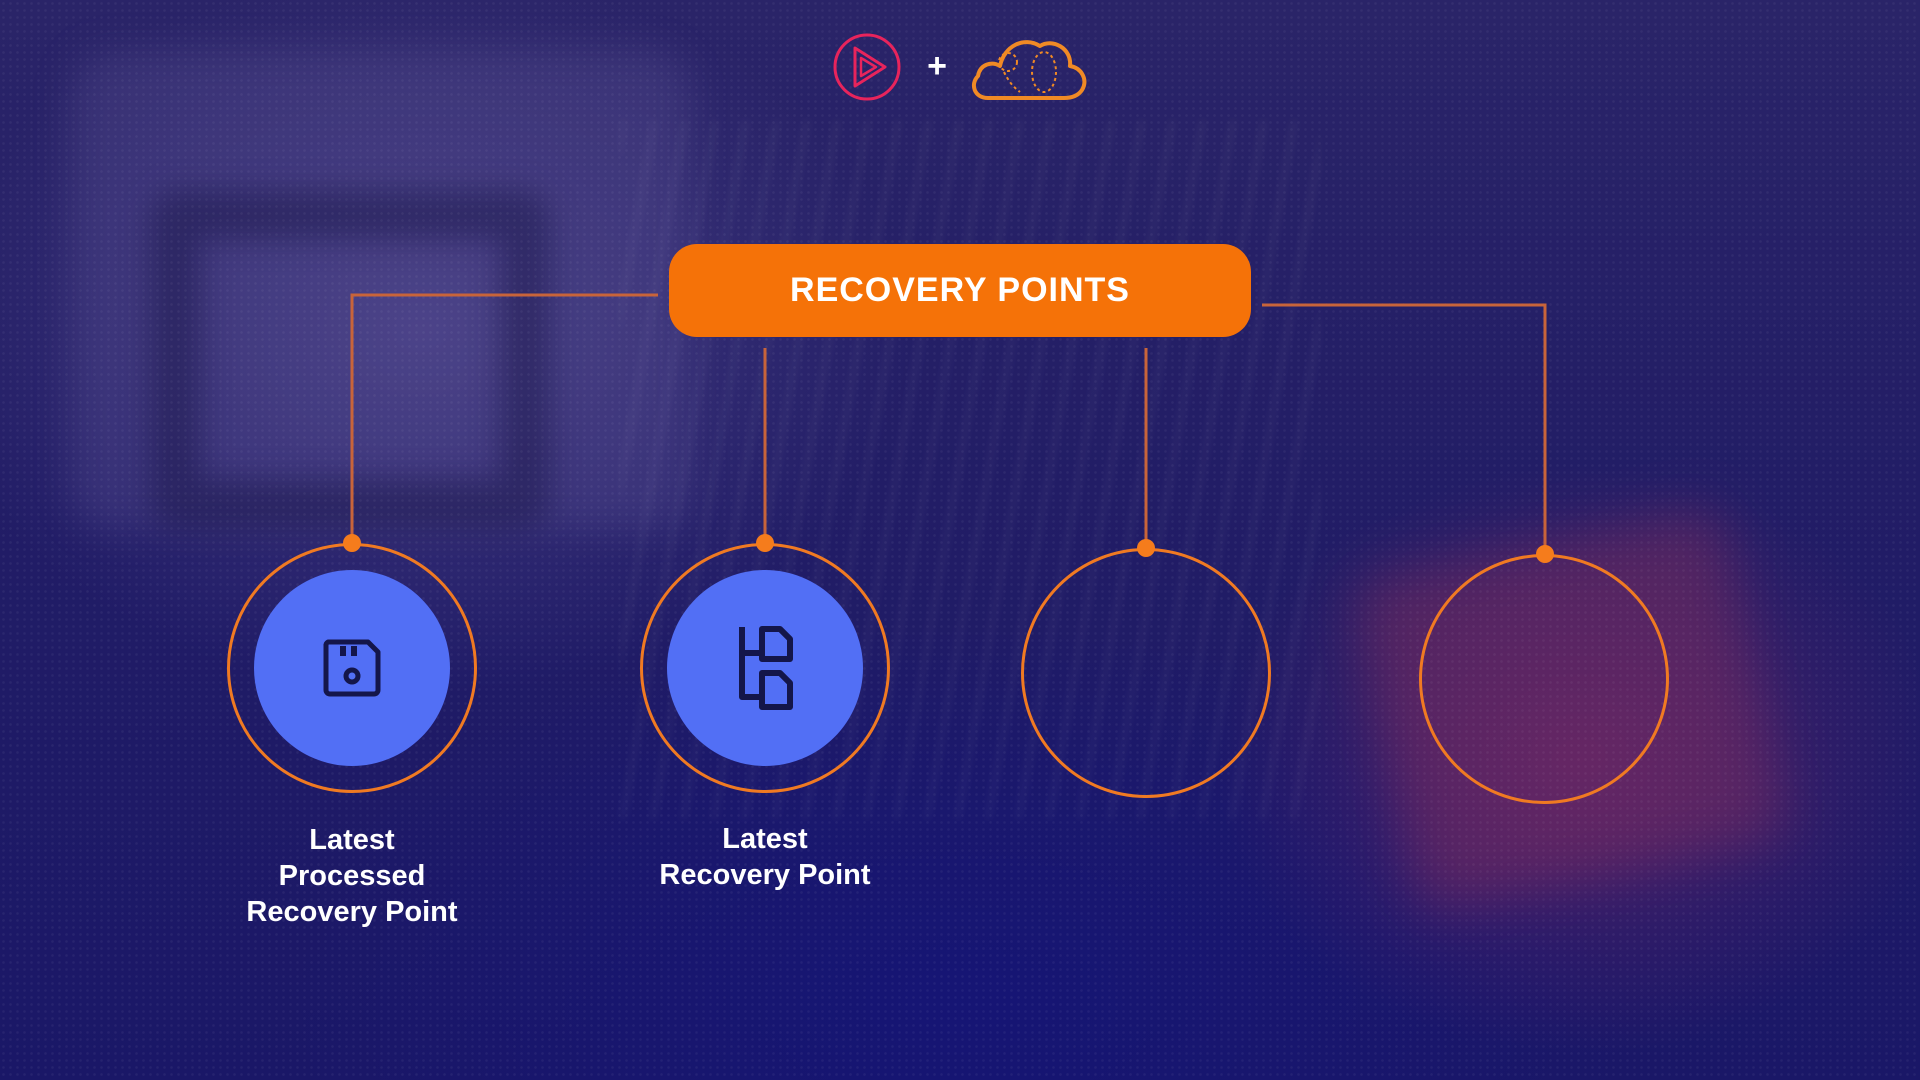 This screenshot has height=1080, width=1920. Describe the element at coordinates (960, 290) in the screenshot. I see `recovery-points-title: RECOVERY POINTS` at that location.